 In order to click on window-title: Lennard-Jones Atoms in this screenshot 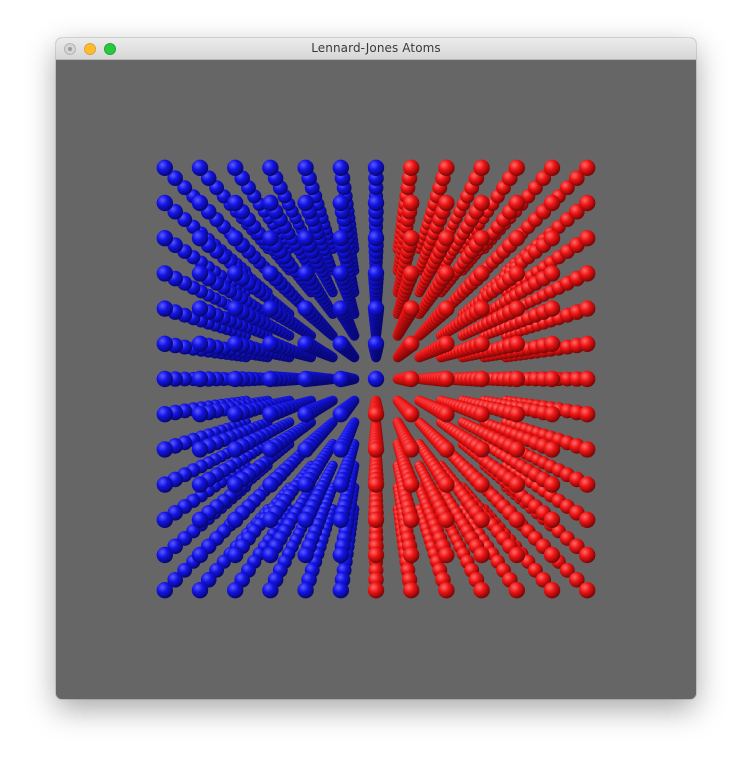, I will do `click(376, 48)`.